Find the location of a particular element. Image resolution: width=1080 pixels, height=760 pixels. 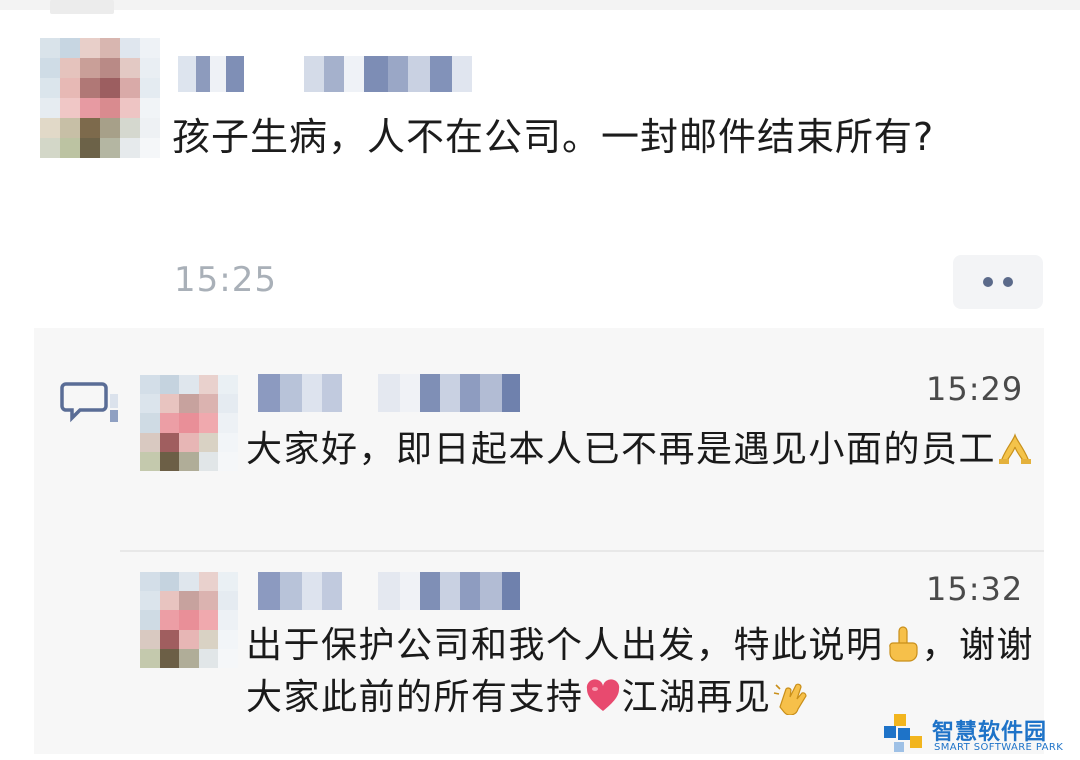

comment-divider is located at coordinates (582, 551).